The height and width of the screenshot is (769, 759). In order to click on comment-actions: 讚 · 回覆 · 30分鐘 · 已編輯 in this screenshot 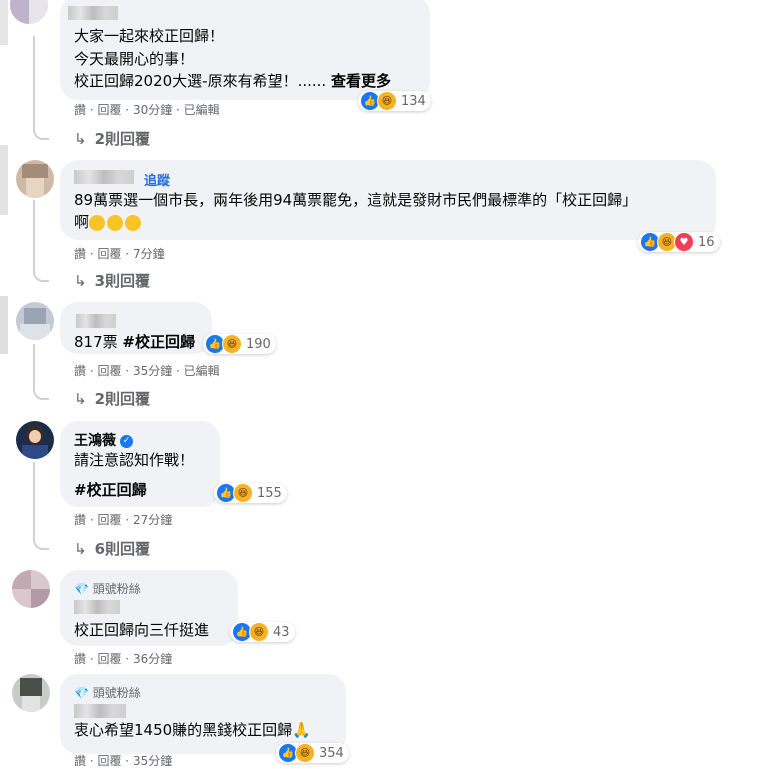, I will do `click(147, 109)`.